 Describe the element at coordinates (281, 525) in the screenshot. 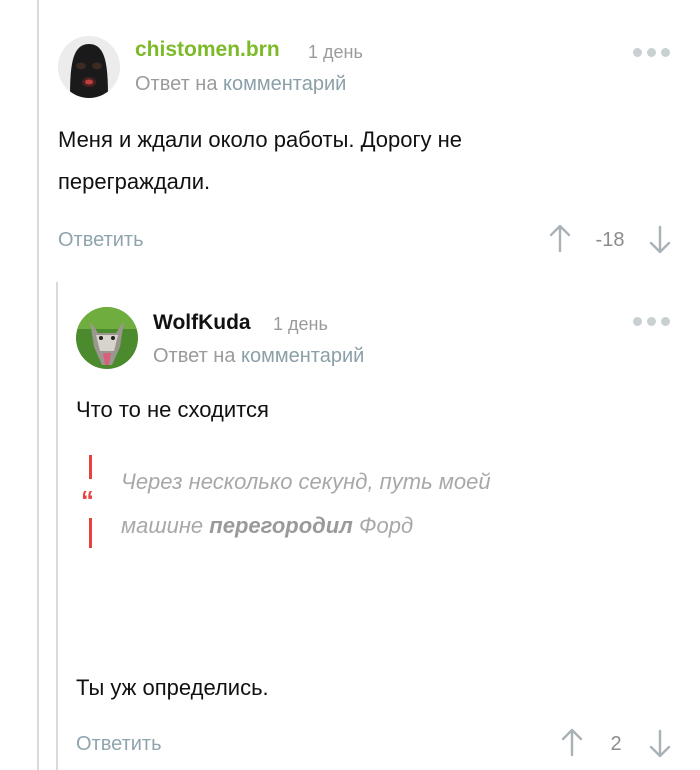

I see `quote-text-bold: перегородил` at that location.